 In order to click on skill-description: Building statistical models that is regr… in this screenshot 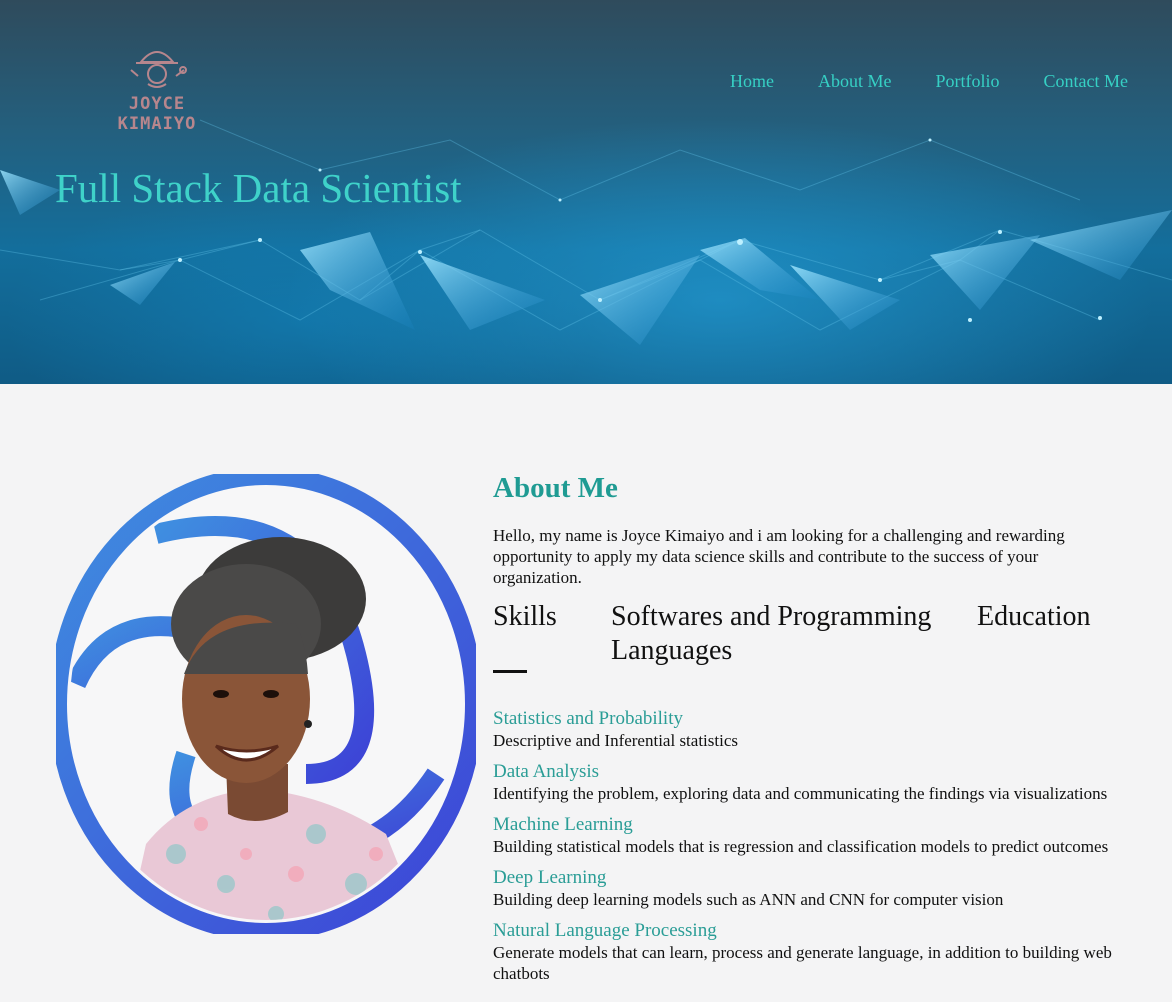, I will do `click(801, 846)`.